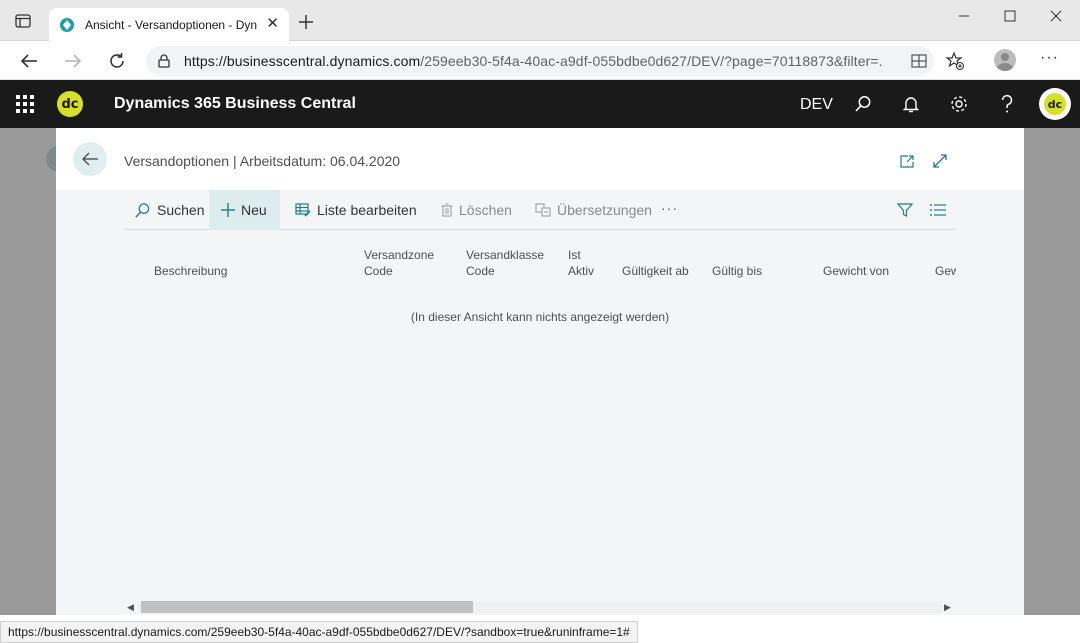 This screenshot has height=643, width=1080. What do you see at coordinates (485, 210) in the screenshot?
I see `delete-button-label: Löschen` at bounding box center [485, 210].